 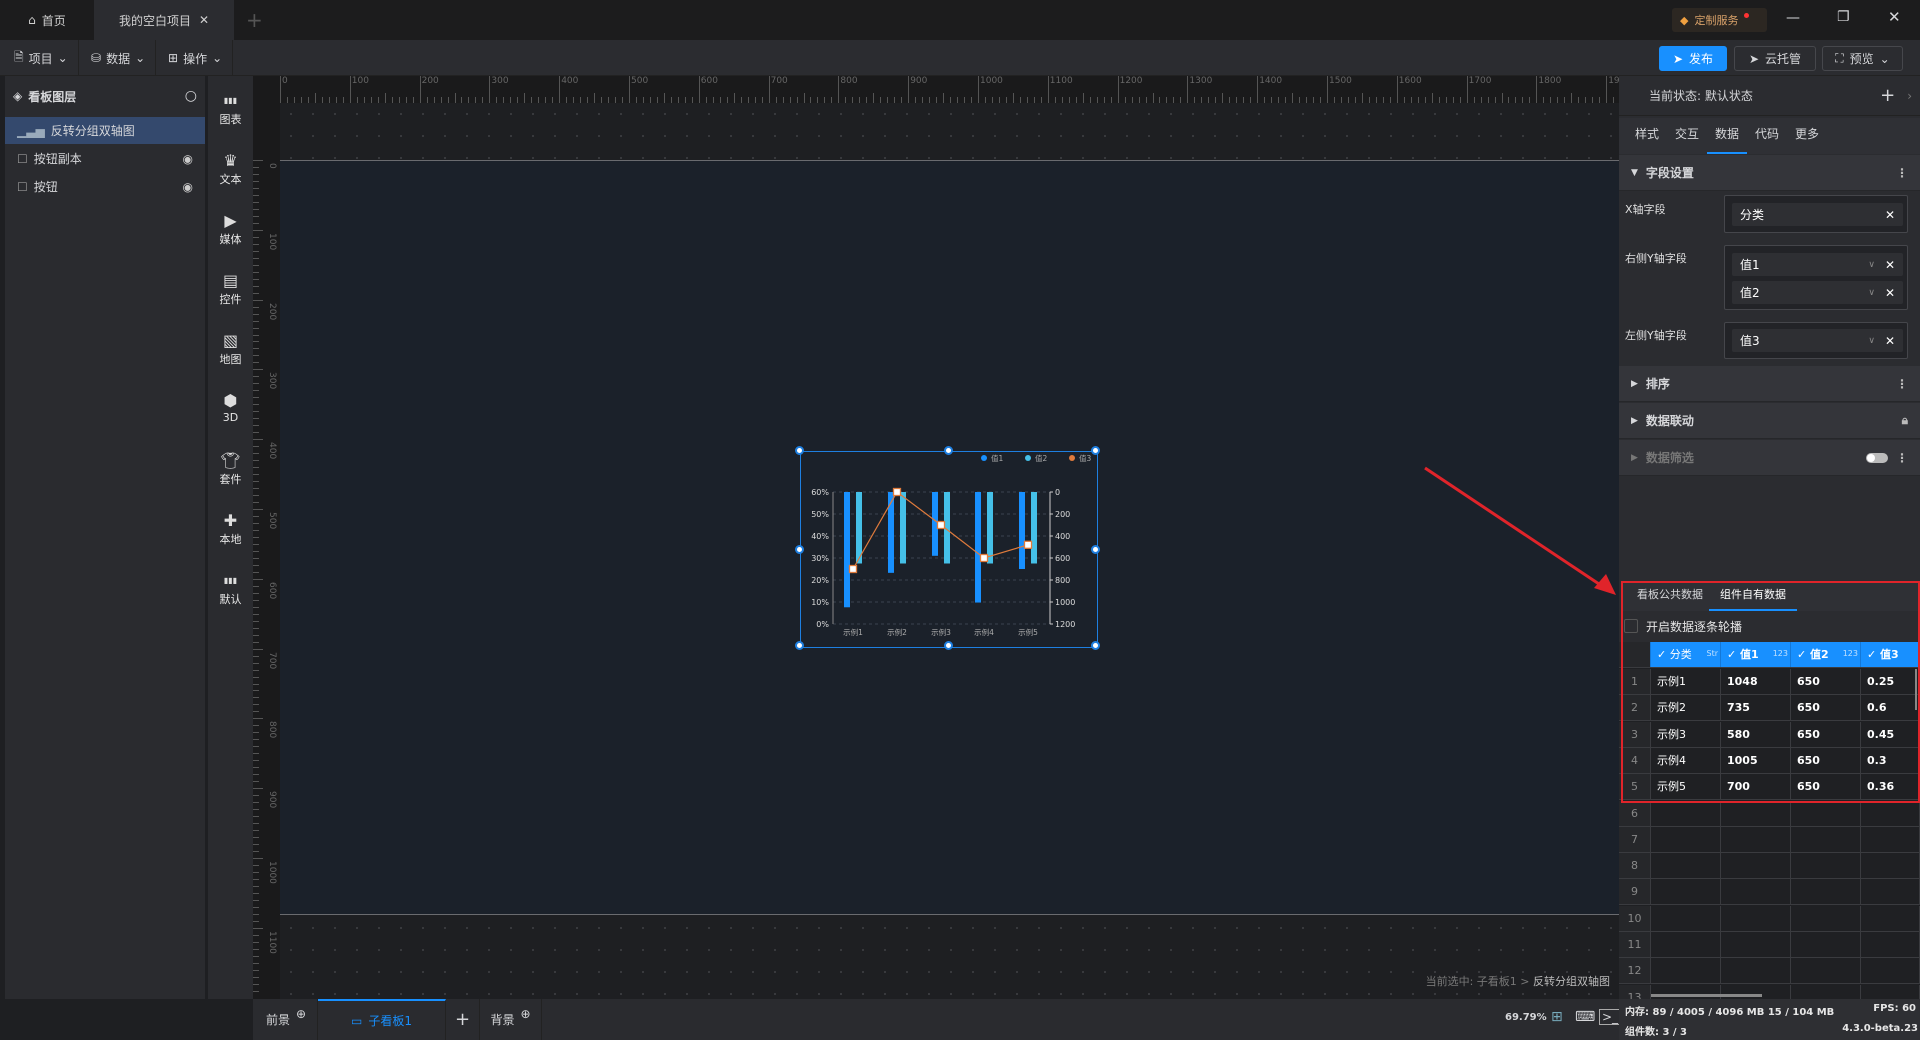 What do you see at coordinates (105, 186) in the screenshot?
I see `layer-item: ☐ 按钮 ◉` at bounding box center [105, 186].